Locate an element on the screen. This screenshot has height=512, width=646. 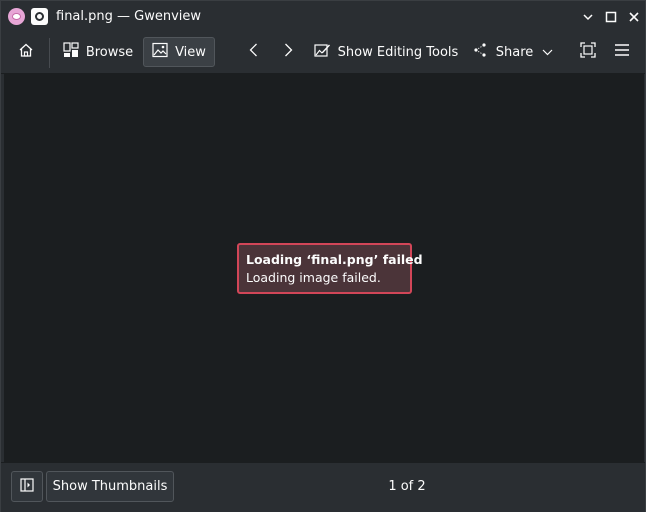
chevron-left-icon is located at coordinates (254, 52).